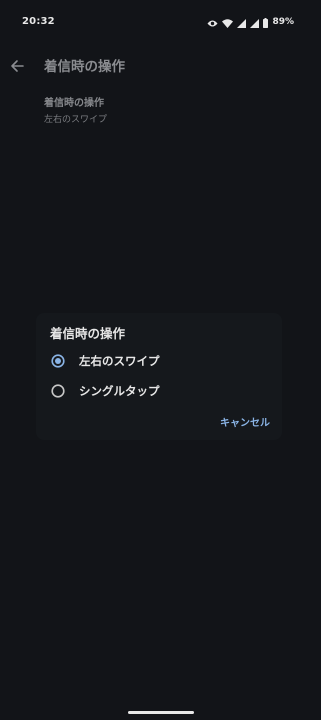 The height and width of the screenshot is (720, 321). I want to click on preference-item-call-action: 着信時の操作 左右のスワイプ, so click(75, 109).